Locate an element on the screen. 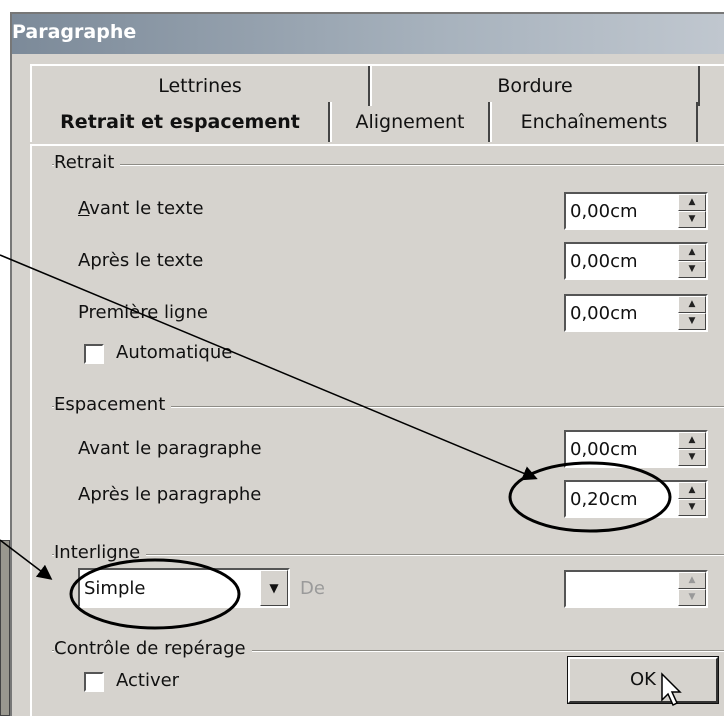 The image size is (724, 724). avant-texte-label: Avant le texte is located at coordinates (141, 208).